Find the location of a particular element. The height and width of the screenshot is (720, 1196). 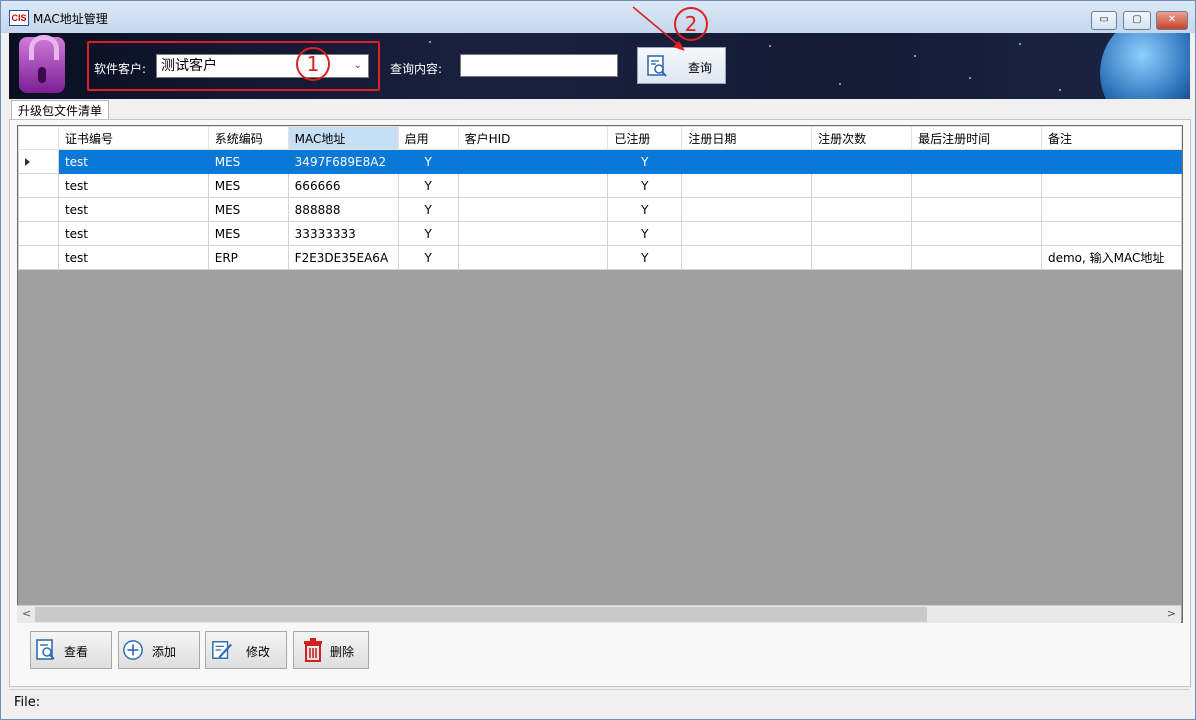

column-header: 最后注册时间 is located at coordinates (976, 138).